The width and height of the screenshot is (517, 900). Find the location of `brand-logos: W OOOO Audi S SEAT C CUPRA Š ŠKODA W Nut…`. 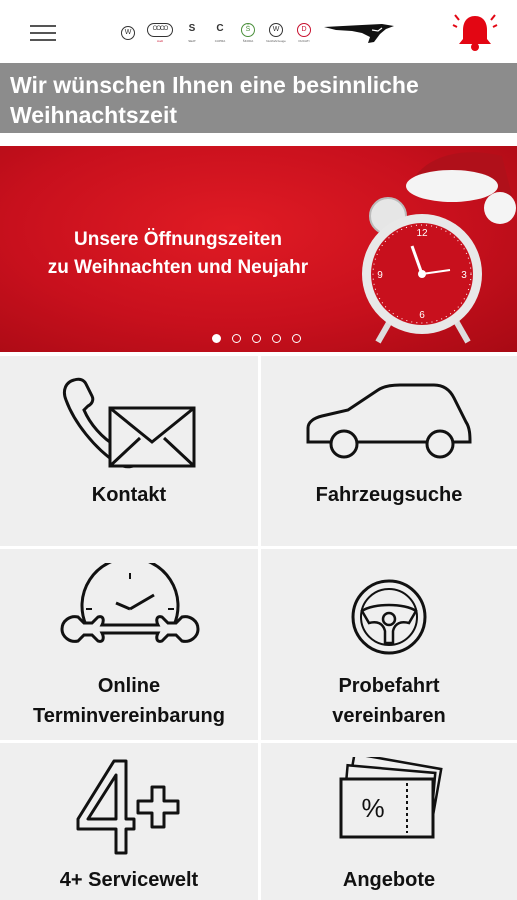

brand-logos: W OOOO Audi S SEAT C CUPRA Š ŠKODA W Nut… is located at coordinates (216, 33).